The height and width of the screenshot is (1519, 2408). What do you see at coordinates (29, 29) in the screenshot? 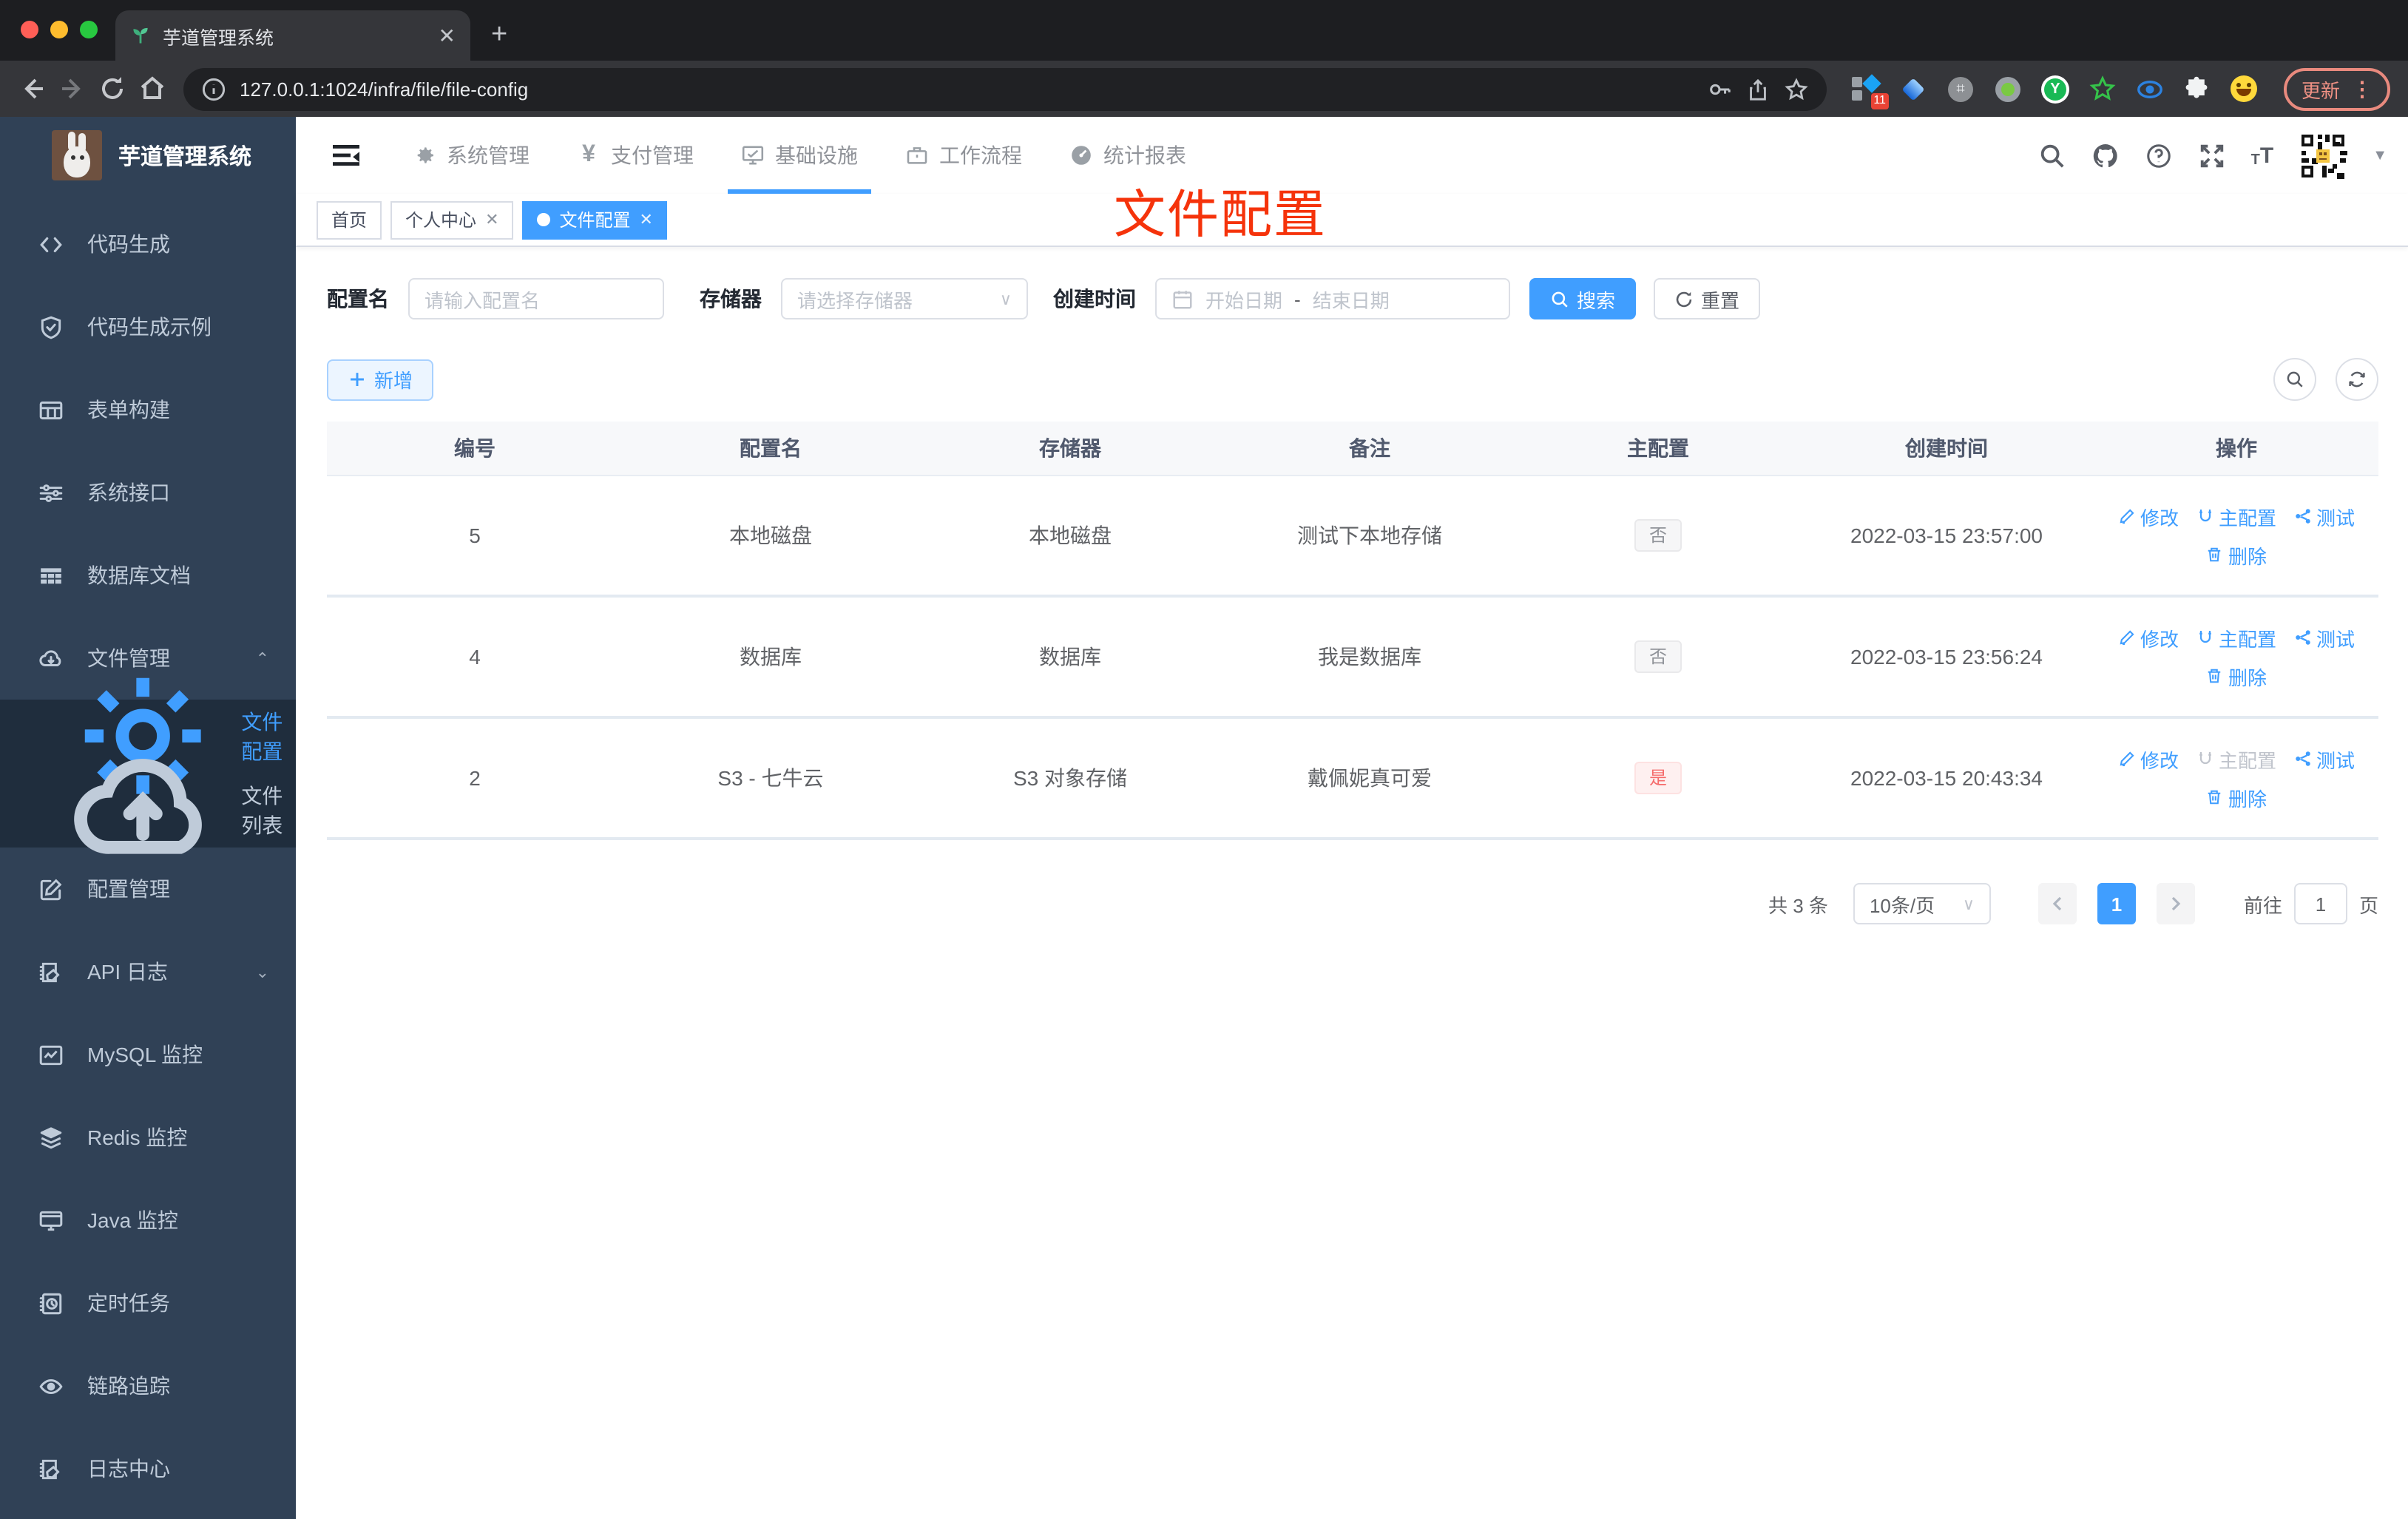
I see `close-window-button` at bounding box center [29, 29].